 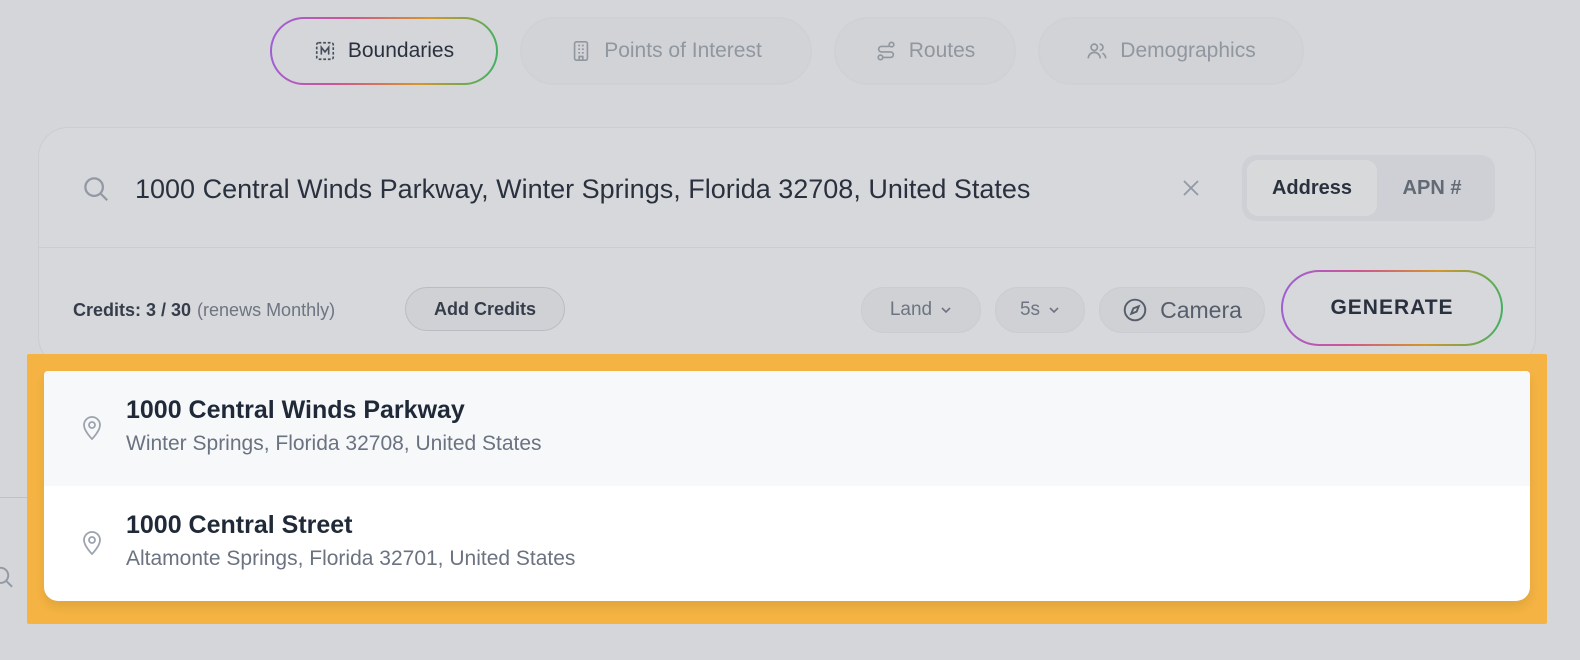 I want to click on tab-label: Routes, so click(x=942, y=50).